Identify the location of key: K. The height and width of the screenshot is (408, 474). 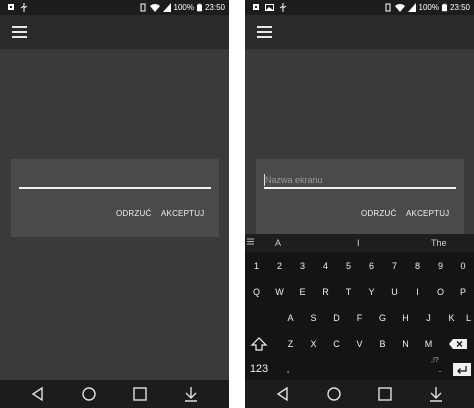
(451, 318).